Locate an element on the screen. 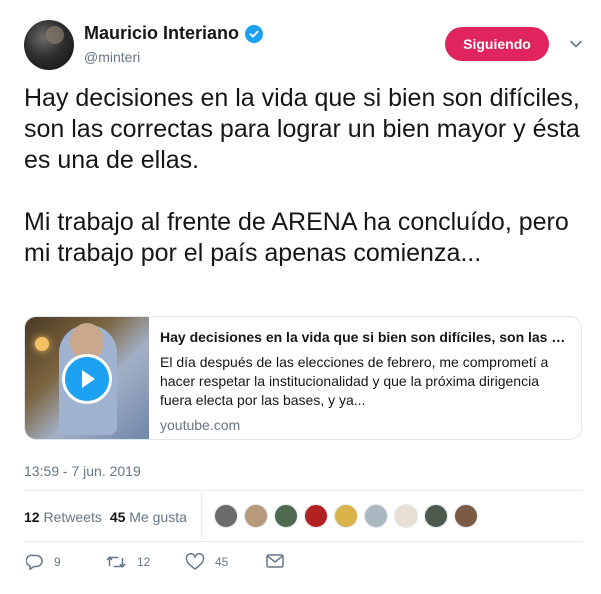  author-name-row: Mauricio Interiano is located at coordinates (174, 33).